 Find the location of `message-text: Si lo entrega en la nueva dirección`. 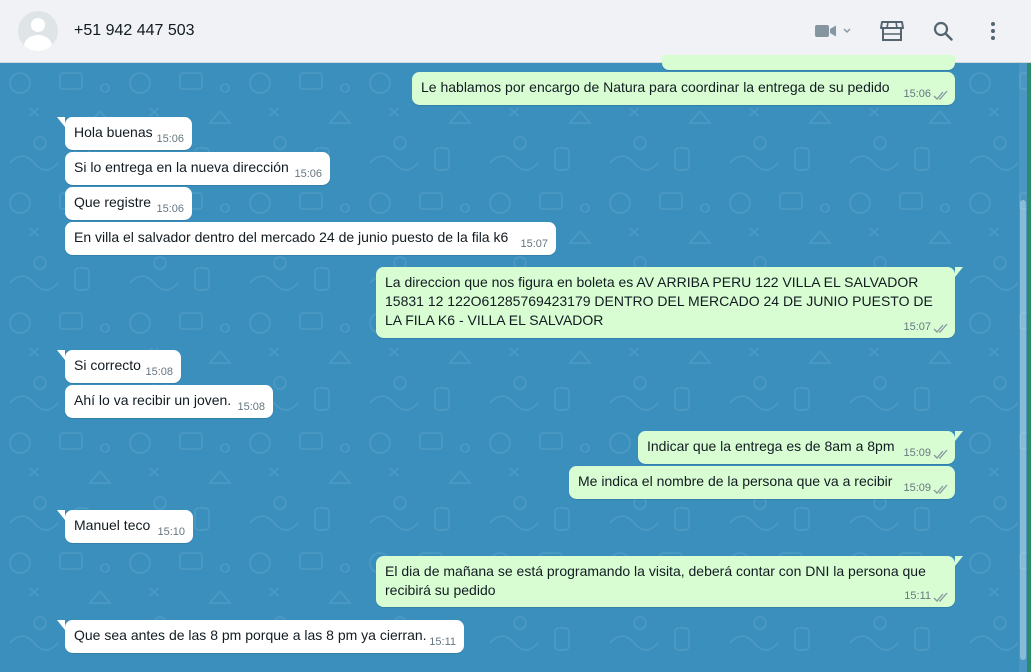

message-text: Si lo entrega en la nueva dirección is located at coordinates (181, 167).